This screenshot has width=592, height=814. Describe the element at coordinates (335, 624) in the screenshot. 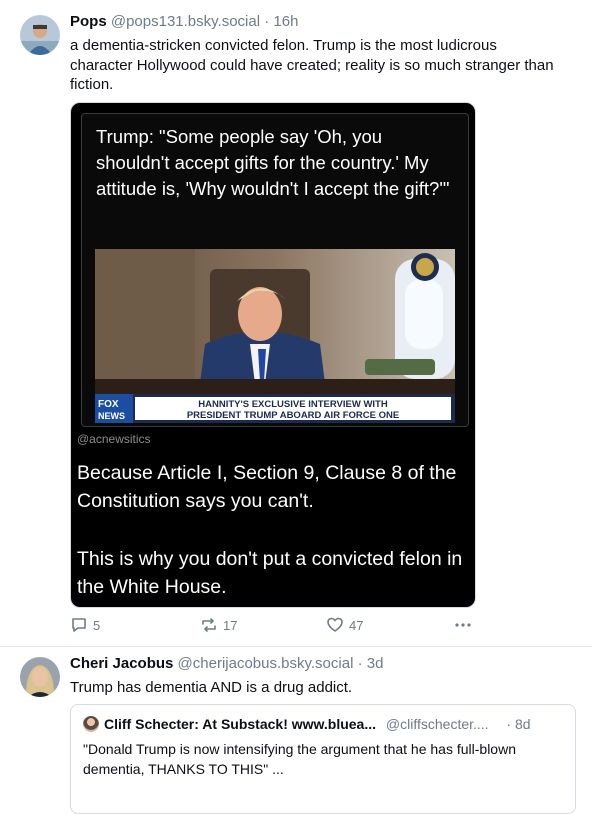

I see `heart-icon` at that location.